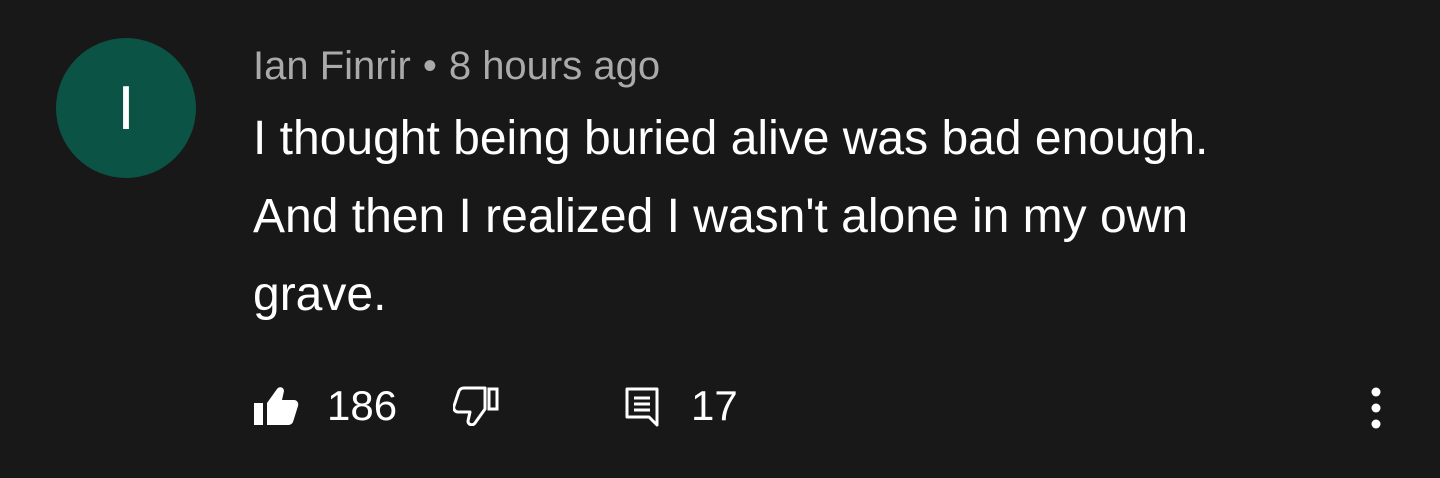 The height and width of the screenshot is (478, 1440). Describe the element at coordinates (714, 405) in the screenshot. I see `reply-count: 17` at that location.